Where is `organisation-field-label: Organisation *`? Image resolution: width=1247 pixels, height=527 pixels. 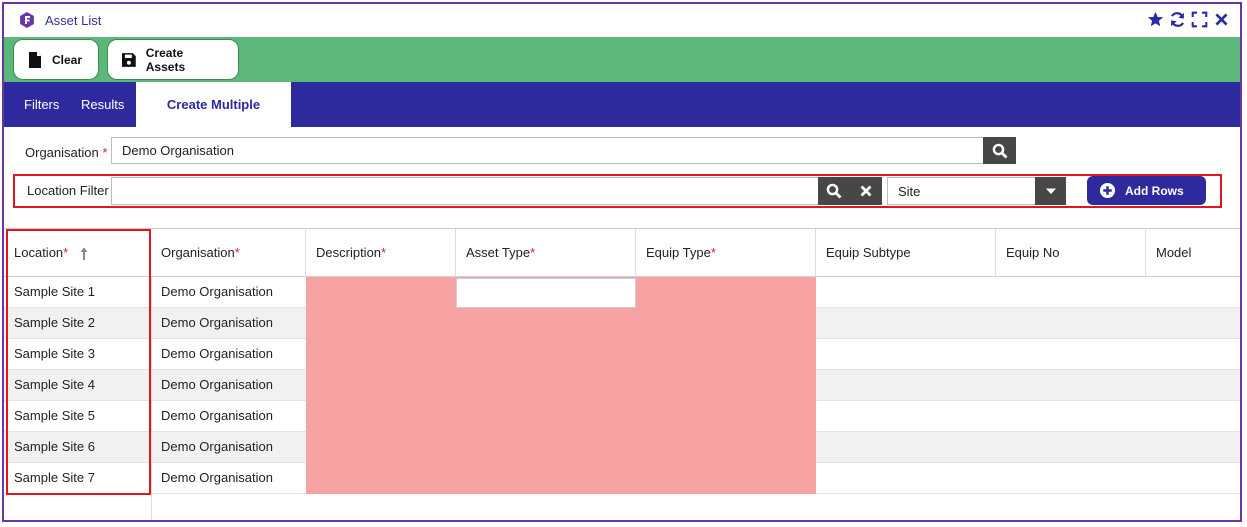 organisation-field-label: Organisation * is located at coordinates (66, 152).